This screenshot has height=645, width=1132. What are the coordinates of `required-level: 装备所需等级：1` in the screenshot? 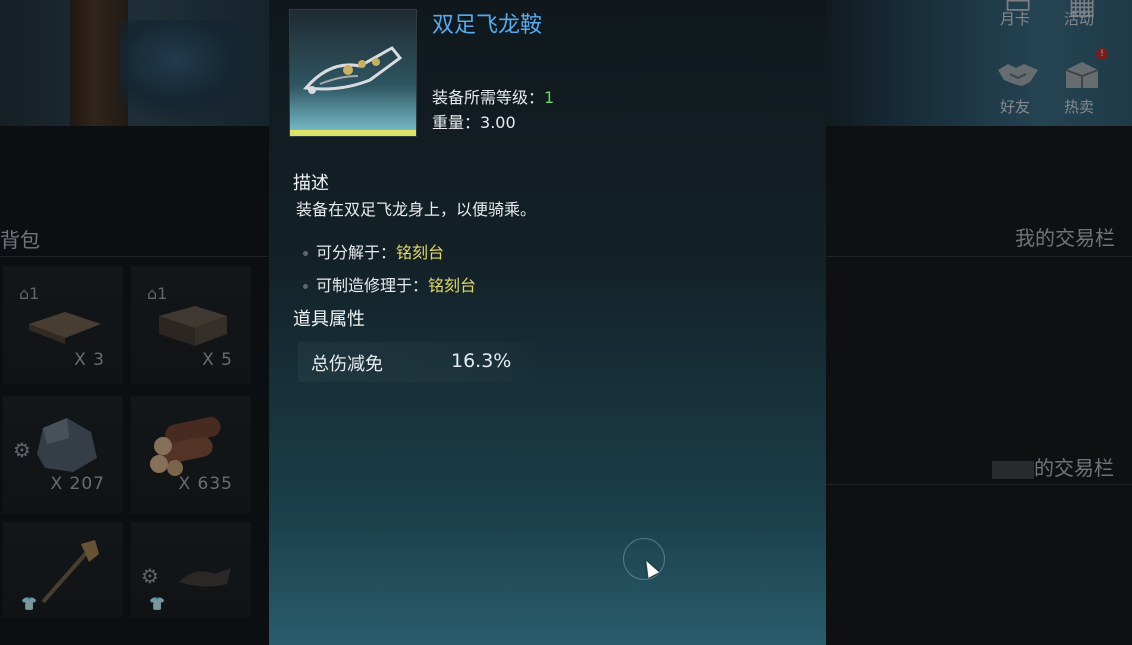 It's located at (493, 96).